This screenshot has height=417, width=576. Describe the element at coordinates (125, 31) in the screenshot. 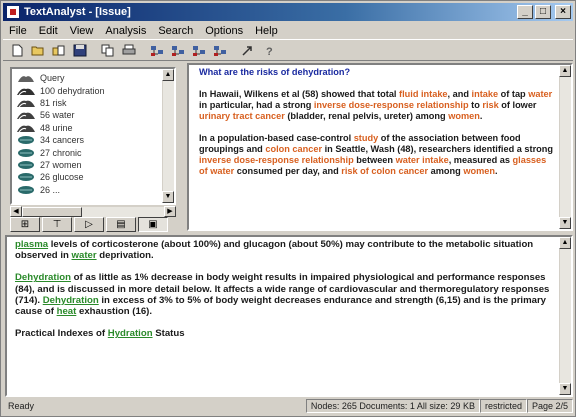

I see `menu-analysis: Analysis` at that location.